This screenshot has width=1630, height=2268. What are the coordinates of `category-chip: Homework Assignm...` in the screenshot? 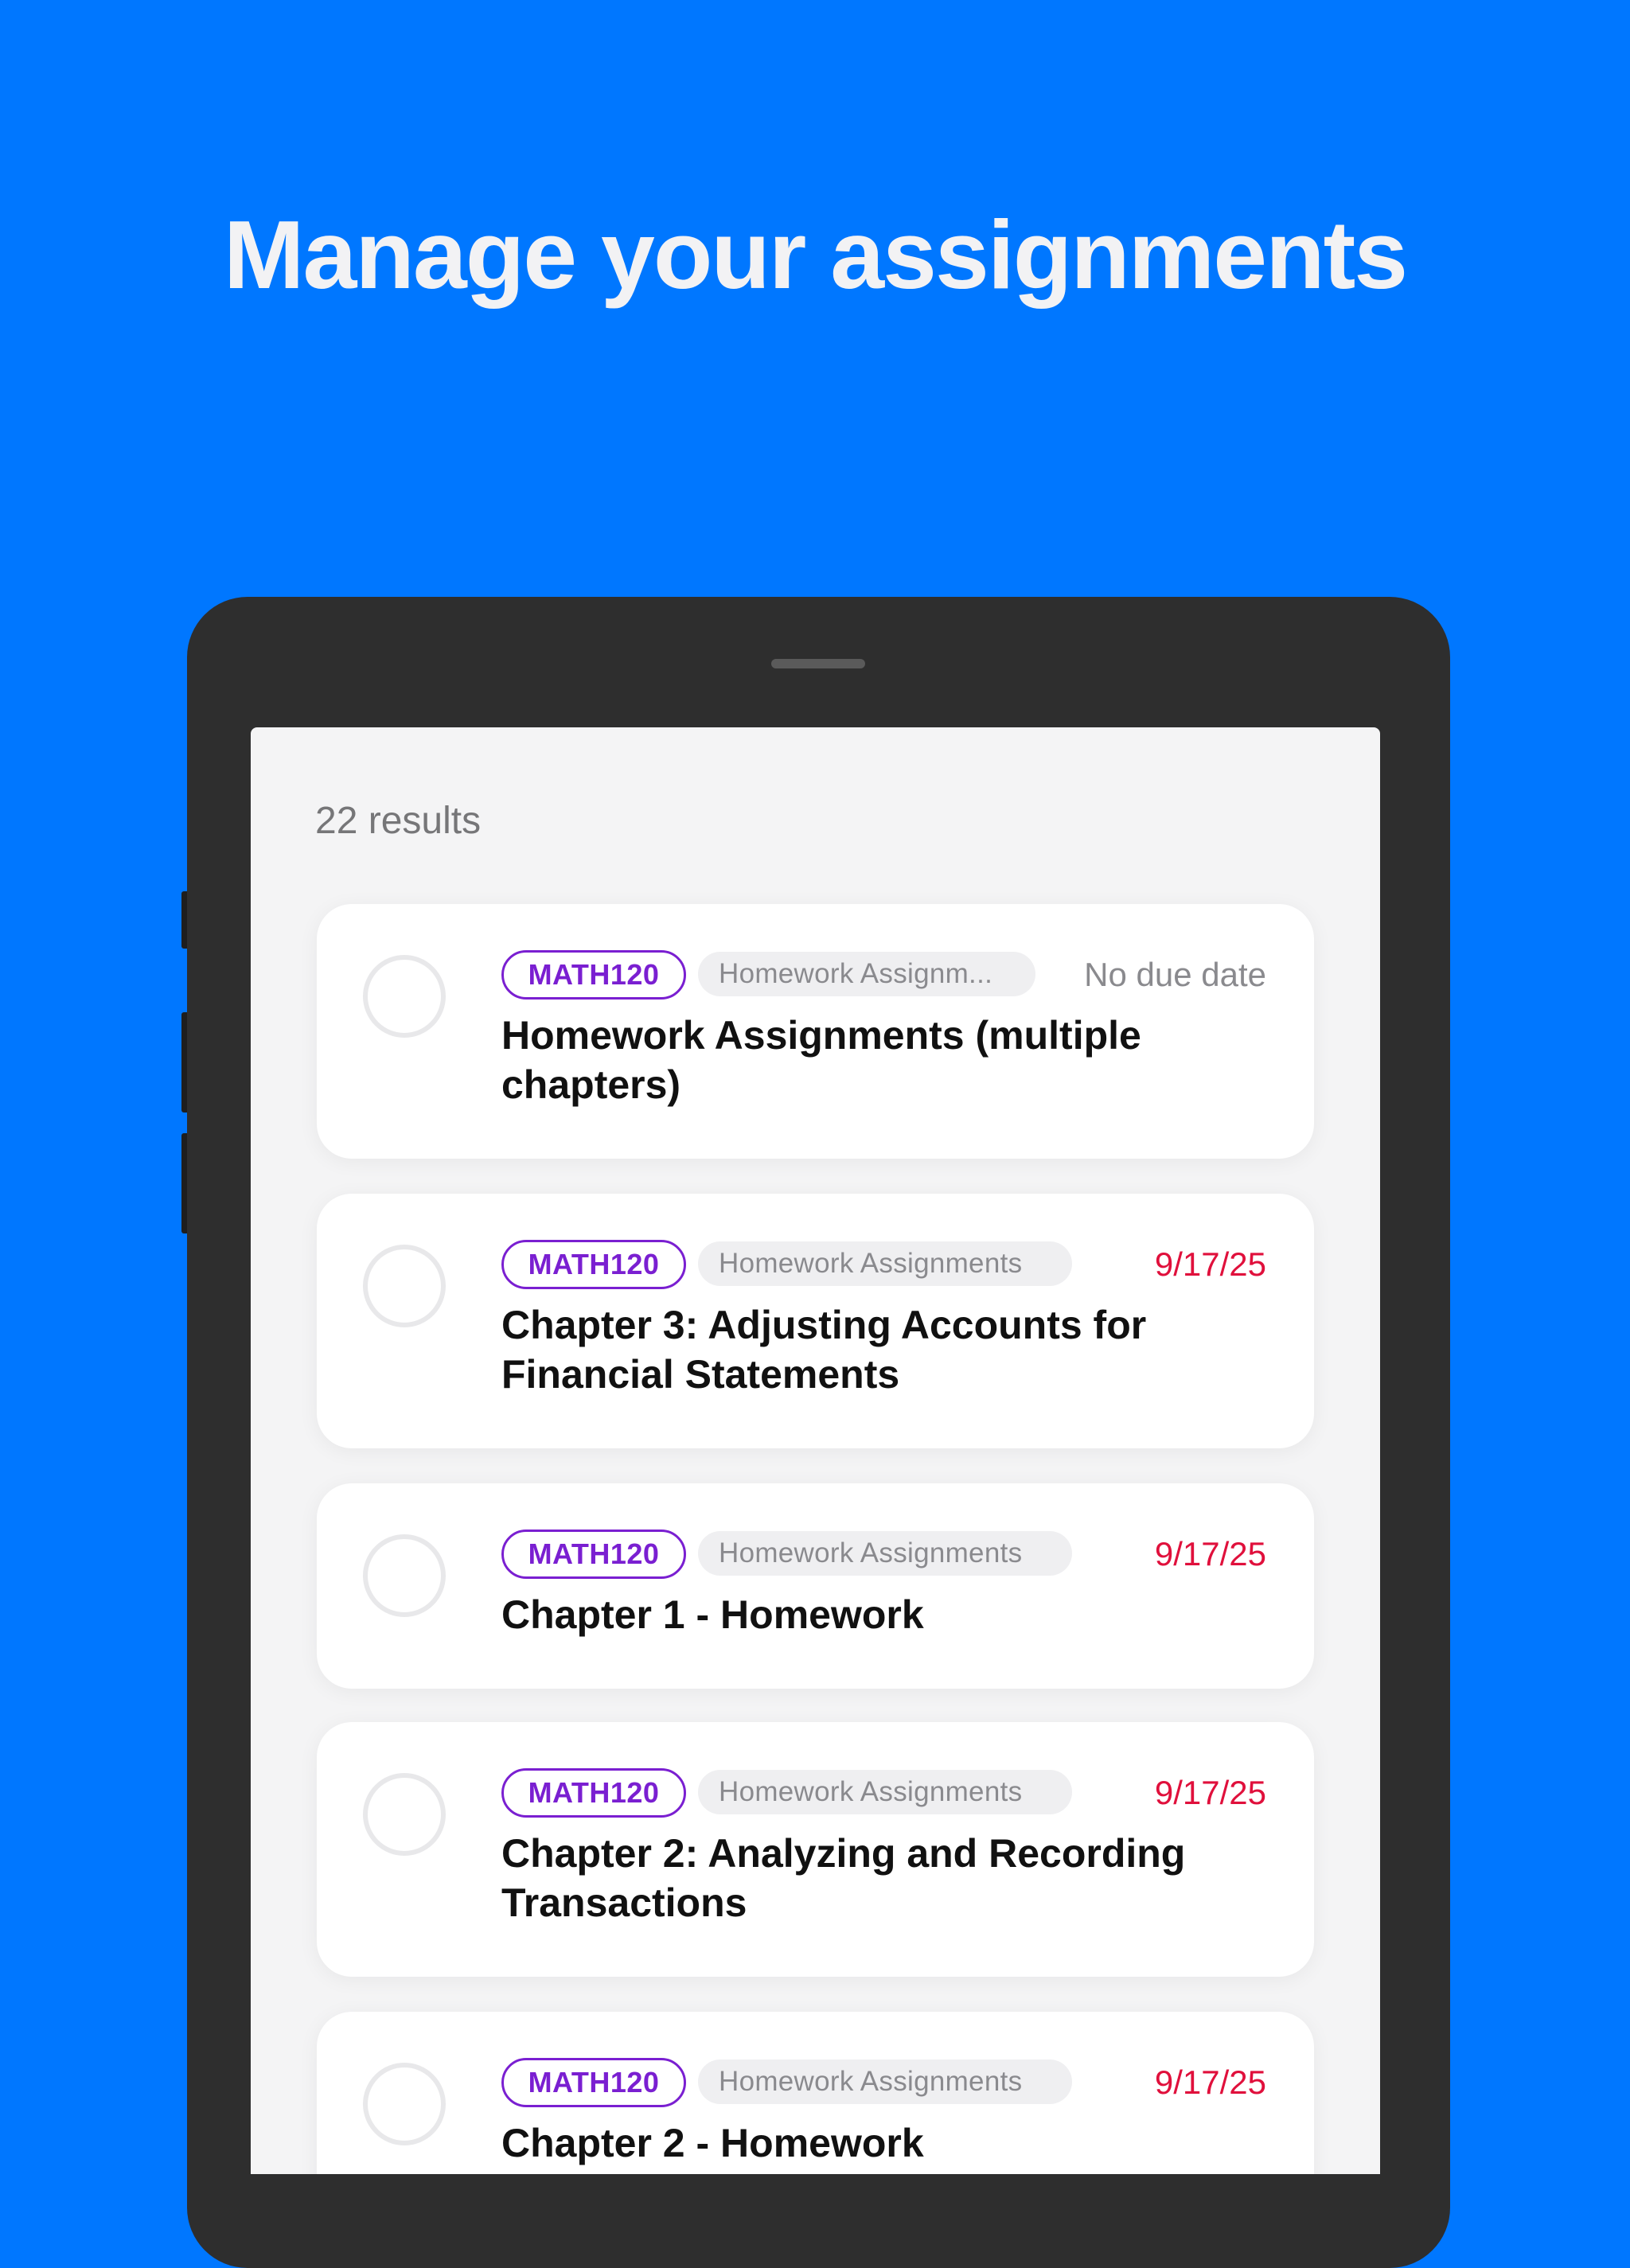 It's located at (867, 974).